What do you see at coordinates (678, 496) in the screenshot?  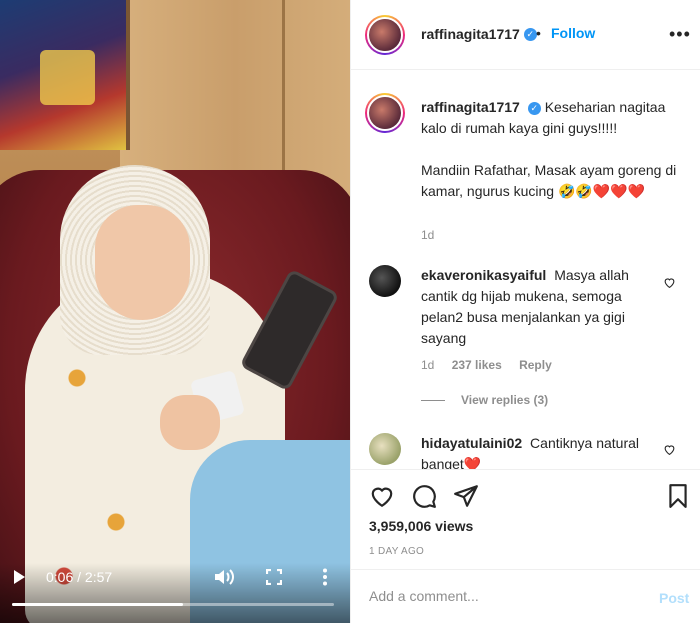 I see `bookmark-icon` at bounding box center [678, 496].